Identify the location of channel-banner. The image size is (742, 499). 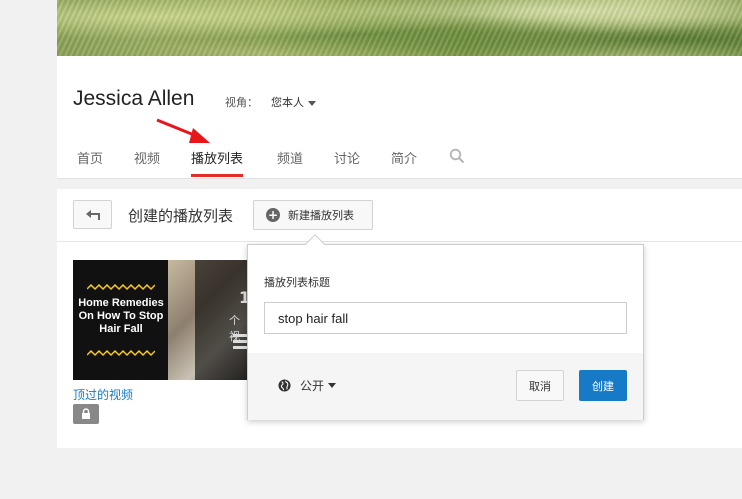
(399, 28).